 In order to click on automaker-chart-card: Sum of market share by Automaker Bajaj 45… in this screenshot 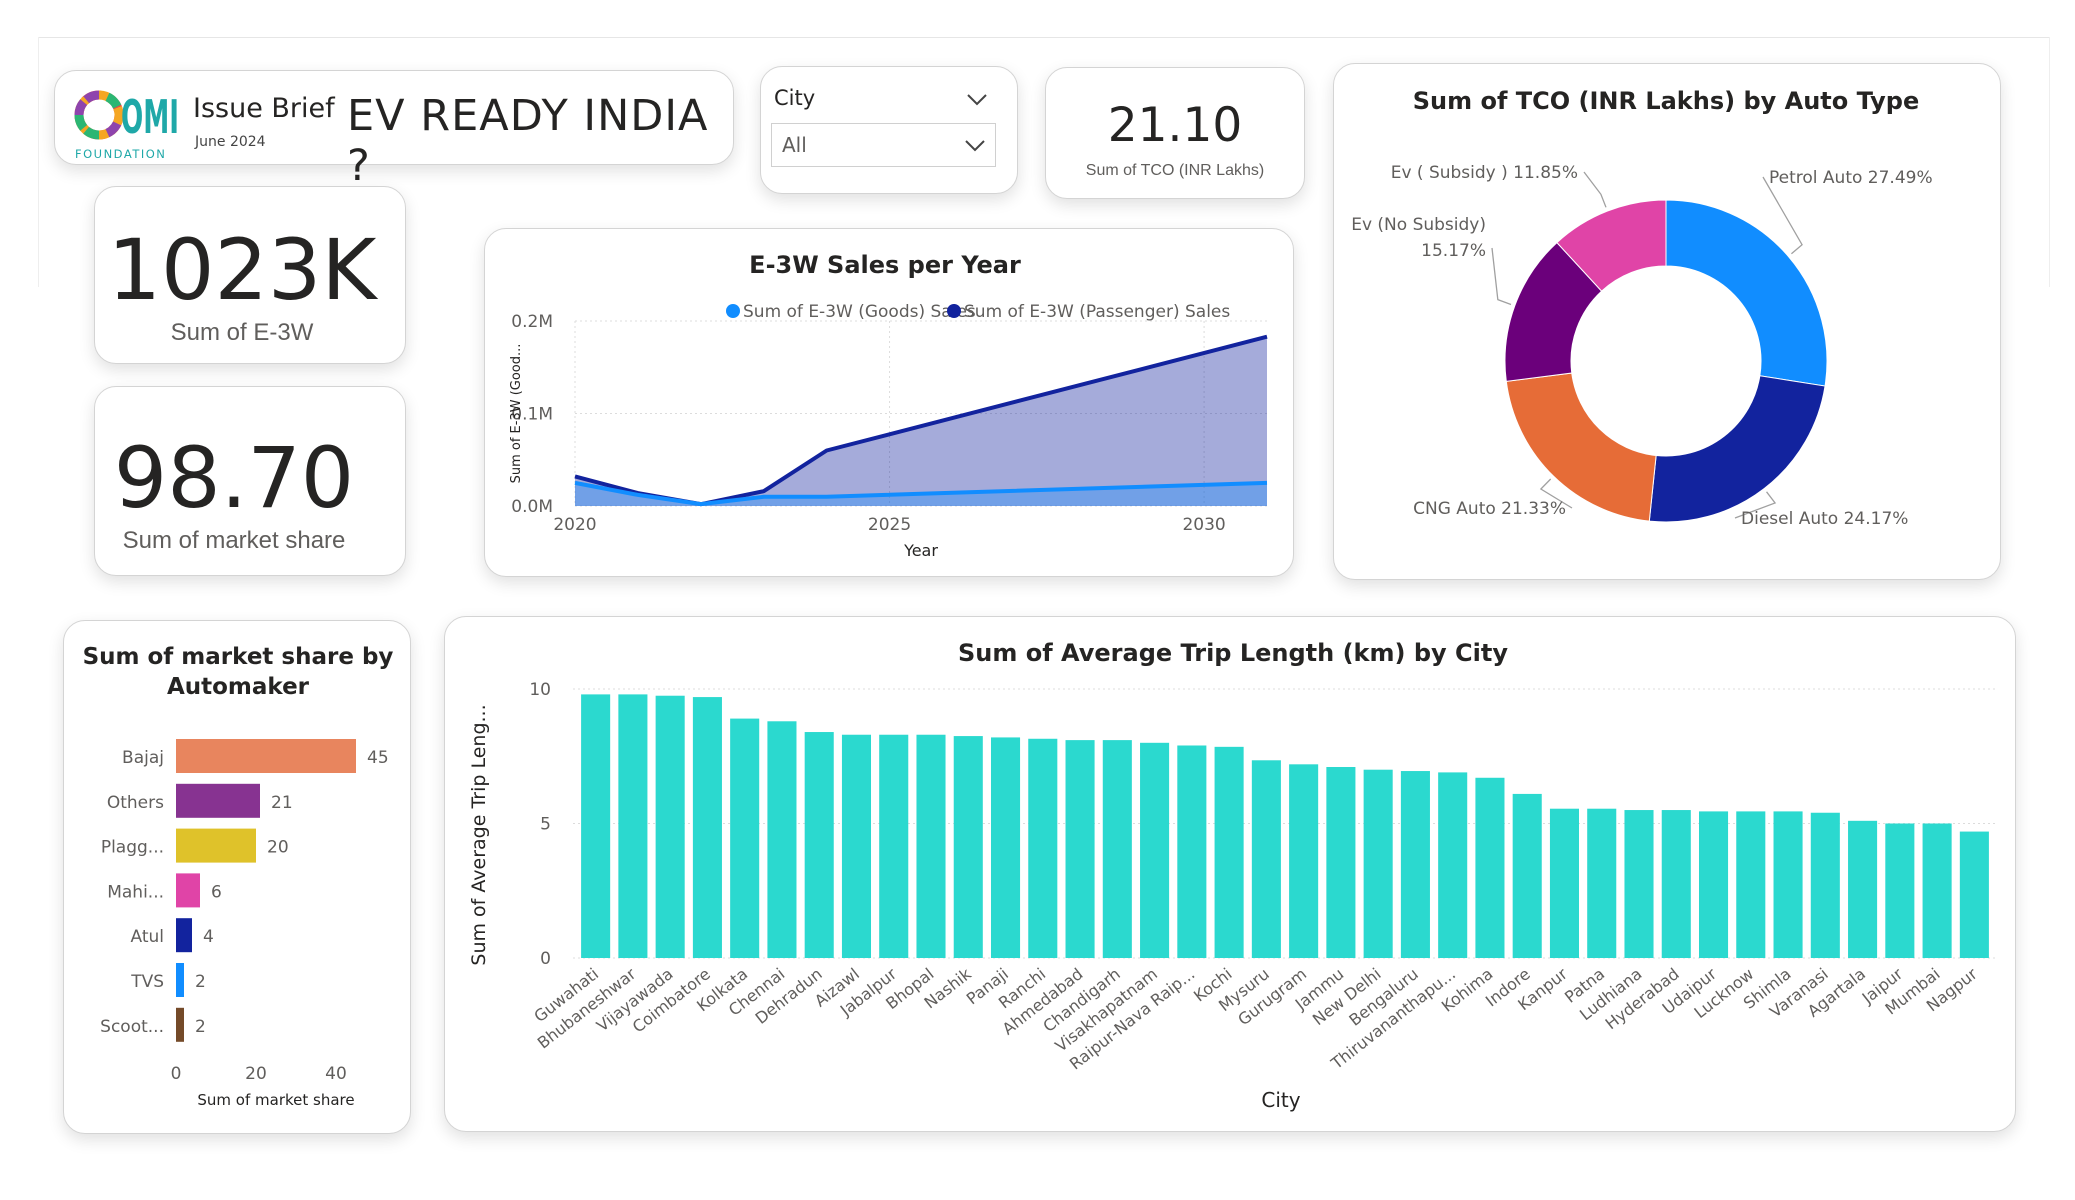, I will do `click(237, 877)`.